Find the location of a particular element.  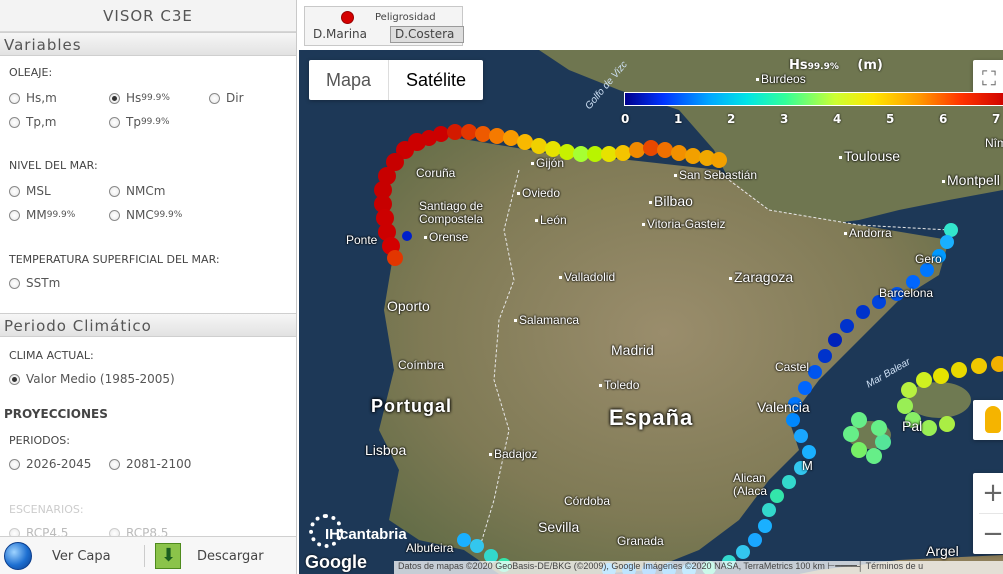

radio-hs-99: Hs 99.9% is located at coordinates (139, 98).